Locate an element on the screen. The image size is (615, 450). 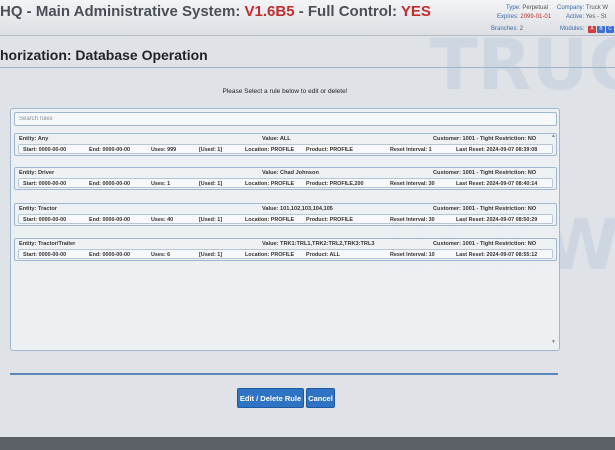
module-badges: ABC is located at coordinates (601, 29).